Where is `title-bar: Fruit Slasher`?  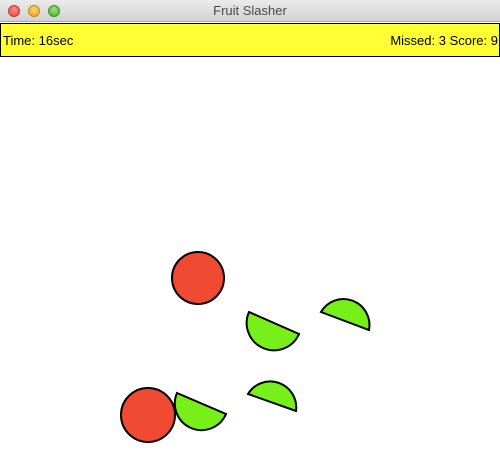 title-bar: Fruit Slasher is located at coordinates (250, 11).